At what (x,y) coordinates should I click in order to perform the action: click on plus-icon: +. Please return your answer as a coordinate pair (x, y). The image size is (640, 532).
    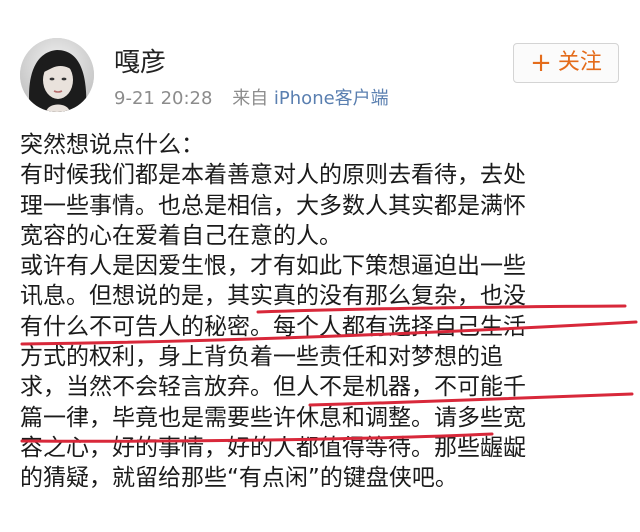
    Looking at the image, I should click on (541, 63).